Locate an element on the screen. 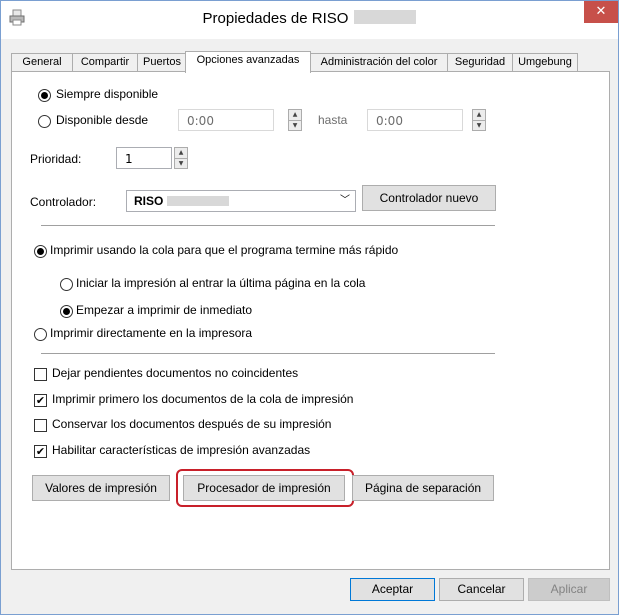  chevron-down-icon: ﹀ is located at coordinates (345, 200).